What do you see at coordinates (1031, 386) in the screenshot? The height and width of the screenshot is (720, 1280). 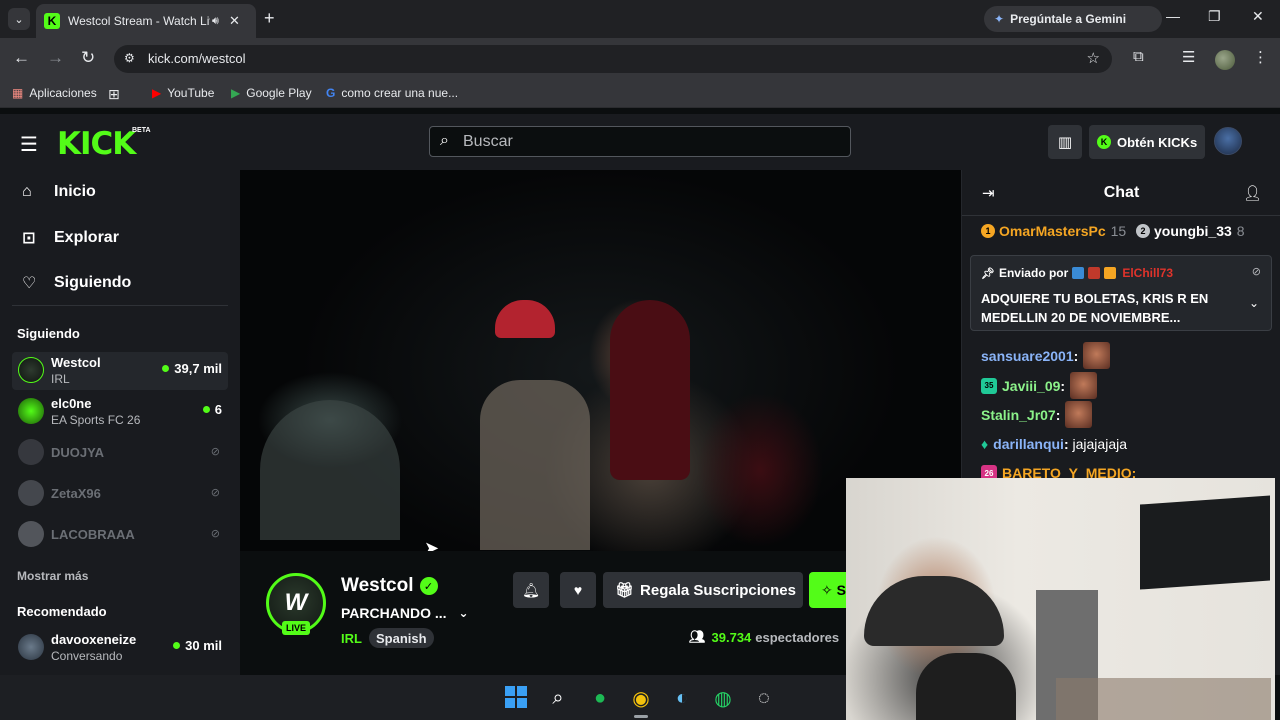 I see `chat-username: Javiii_09` at bounding box center [1031, 386].